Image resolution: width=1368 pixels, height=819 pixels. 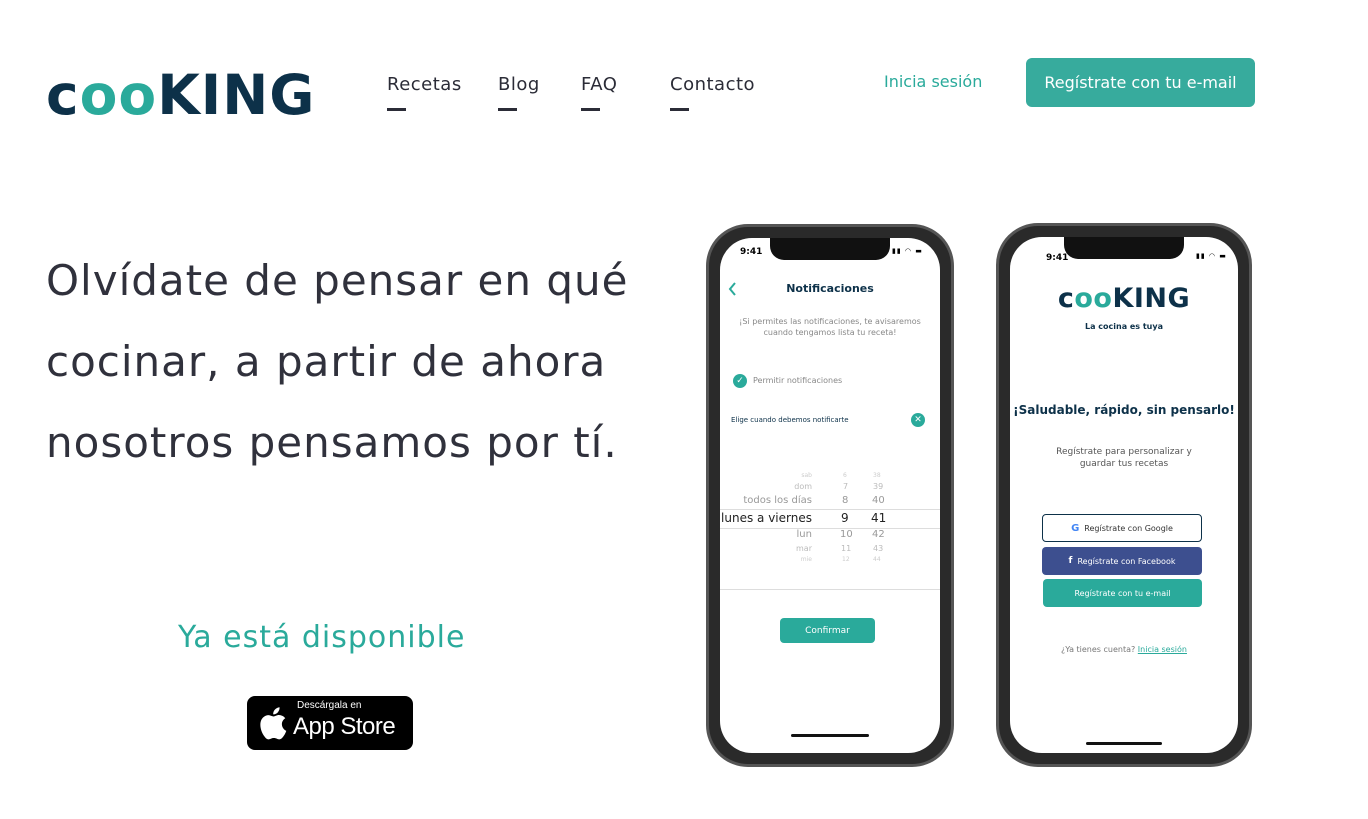 What do you see at coordinates (322, 637) in the screenshot?
I see `availability-text: Ya está disponible` at bounding box center [322, 637].